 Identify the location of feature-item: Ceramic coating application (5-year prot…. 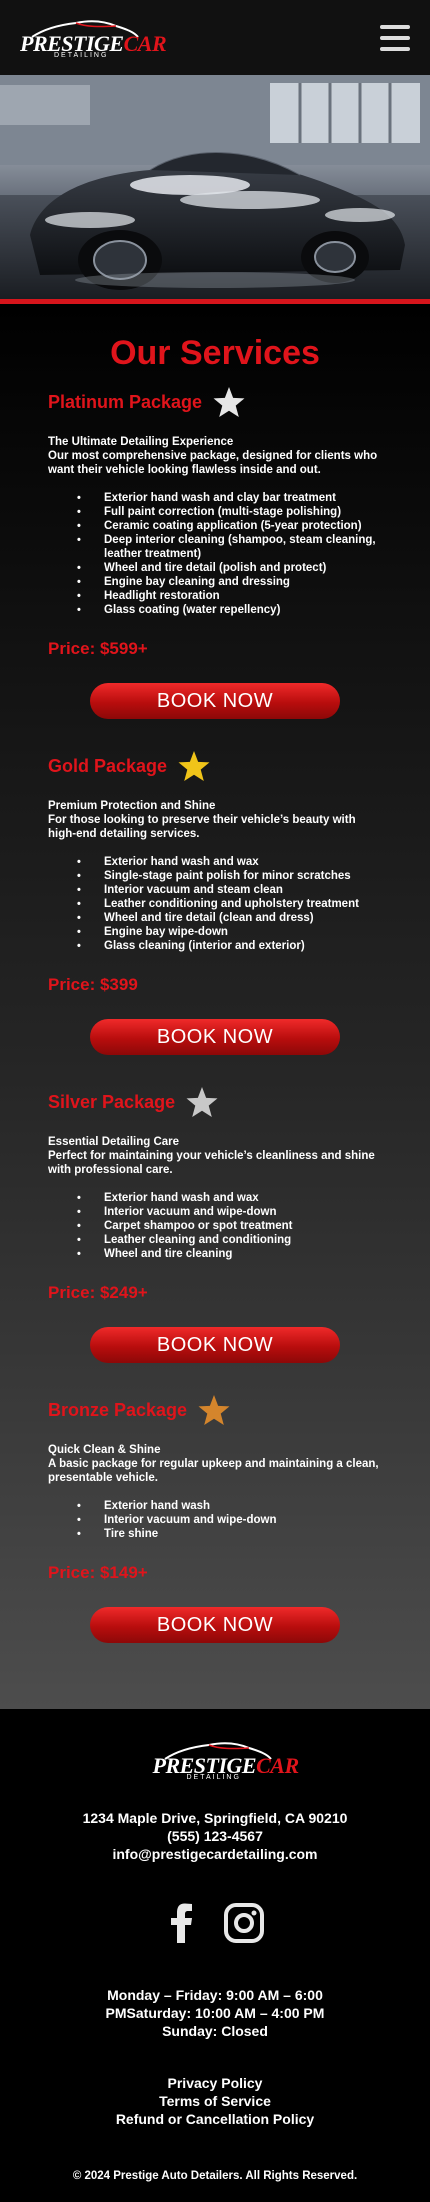
(229, 526).